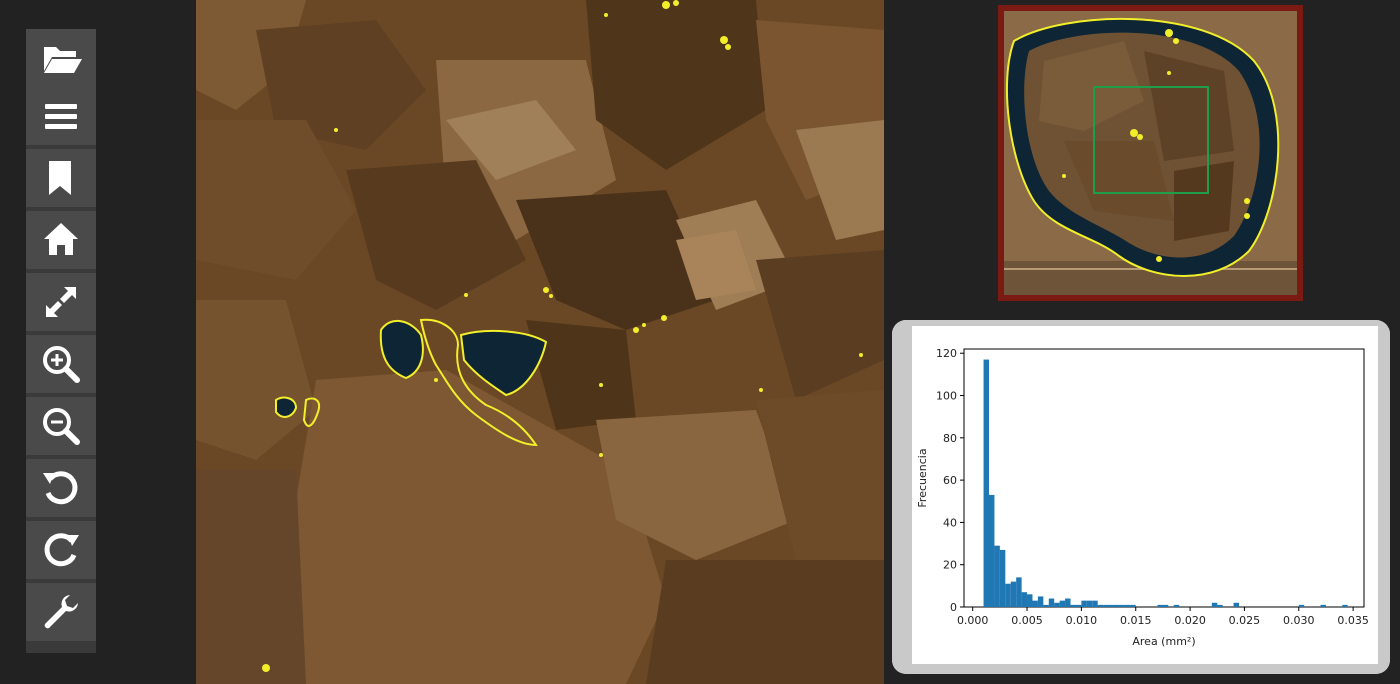  I want to click on plot-area, so click(1164, 478).